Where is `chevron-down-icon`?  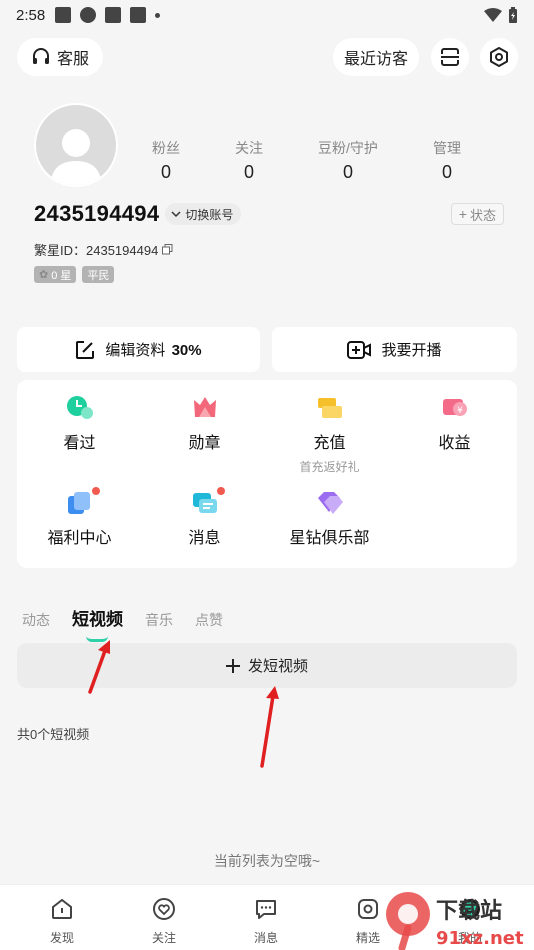
chevron-down-icon is located at coordinates (176, 214).